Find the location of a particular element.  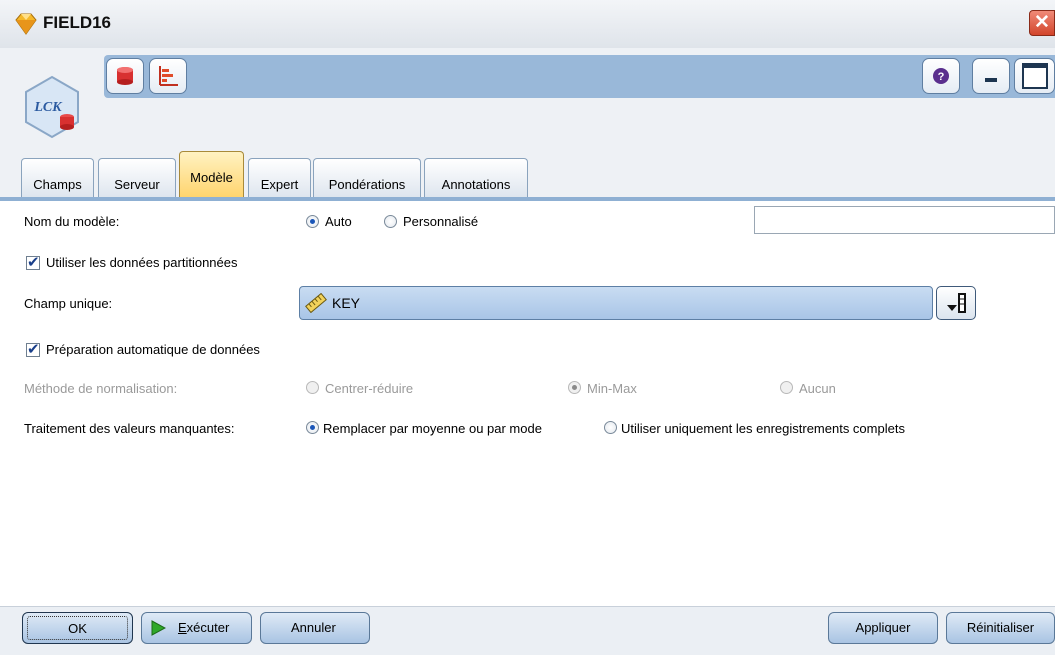

tab-modele: Modèle is located at coordinates (211, 175).